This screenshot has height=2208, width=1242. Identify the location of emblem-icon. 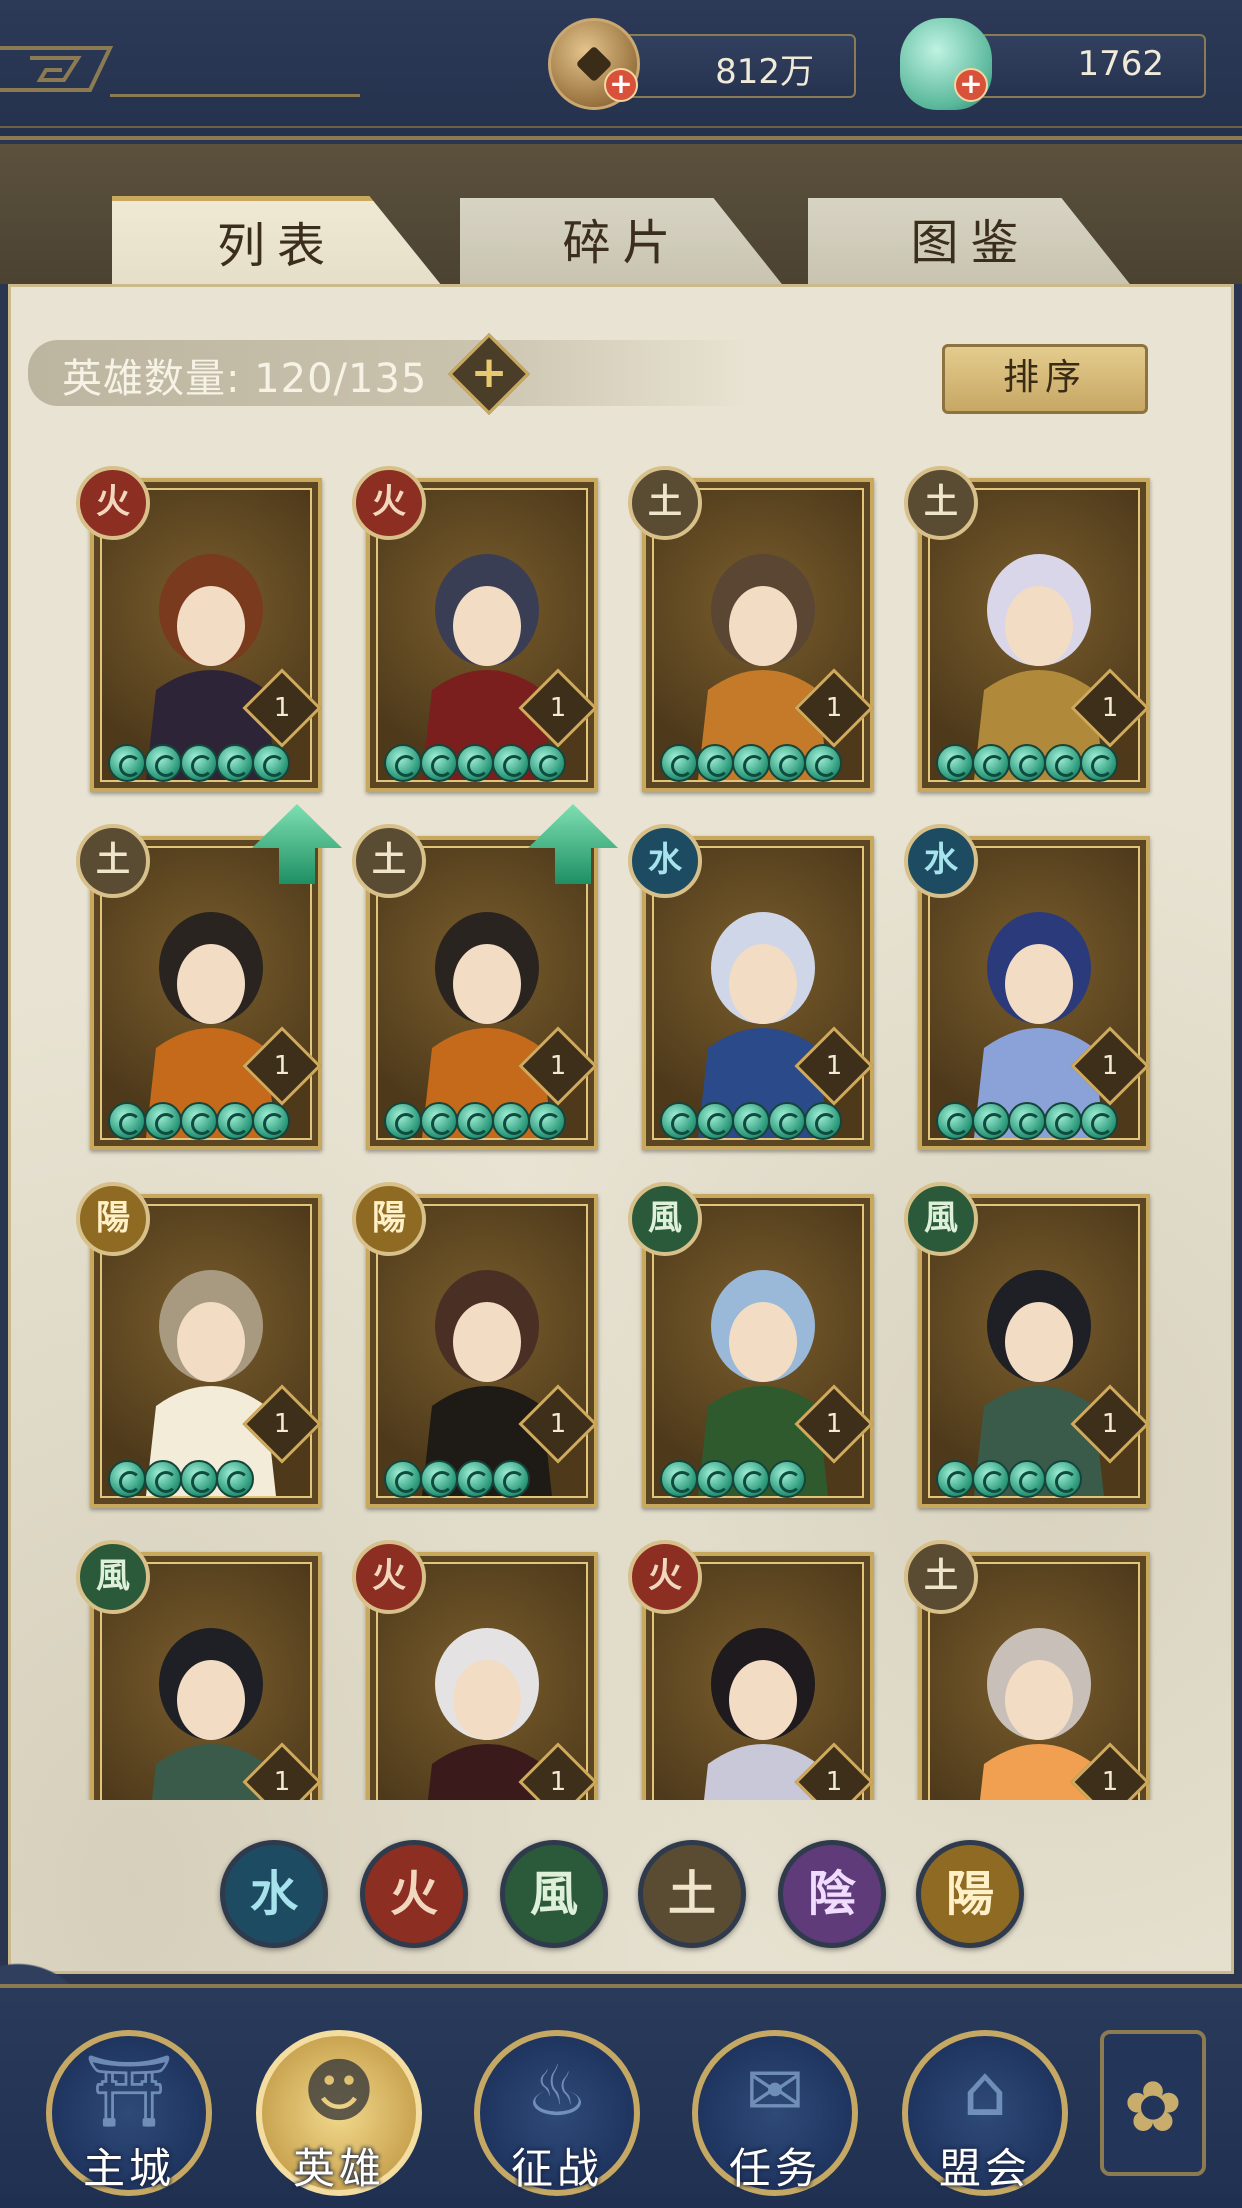
(57, 69).